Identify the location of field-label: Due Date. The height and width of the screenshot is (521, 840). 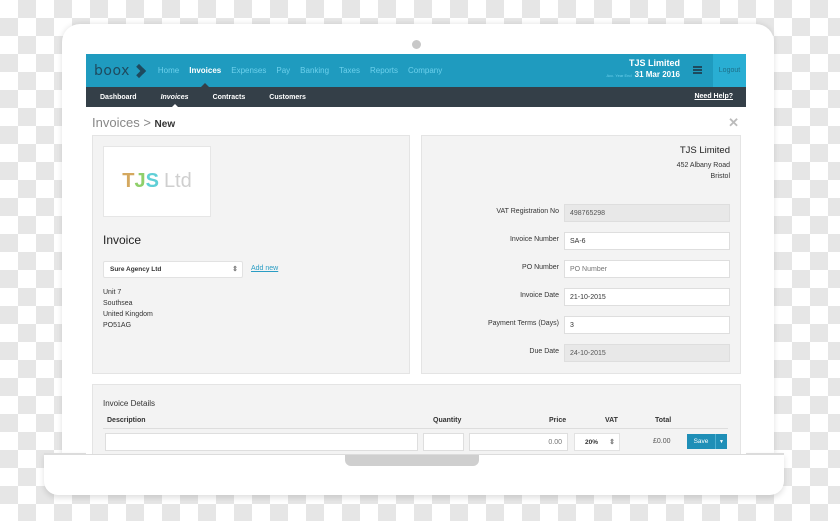
(544, 351).